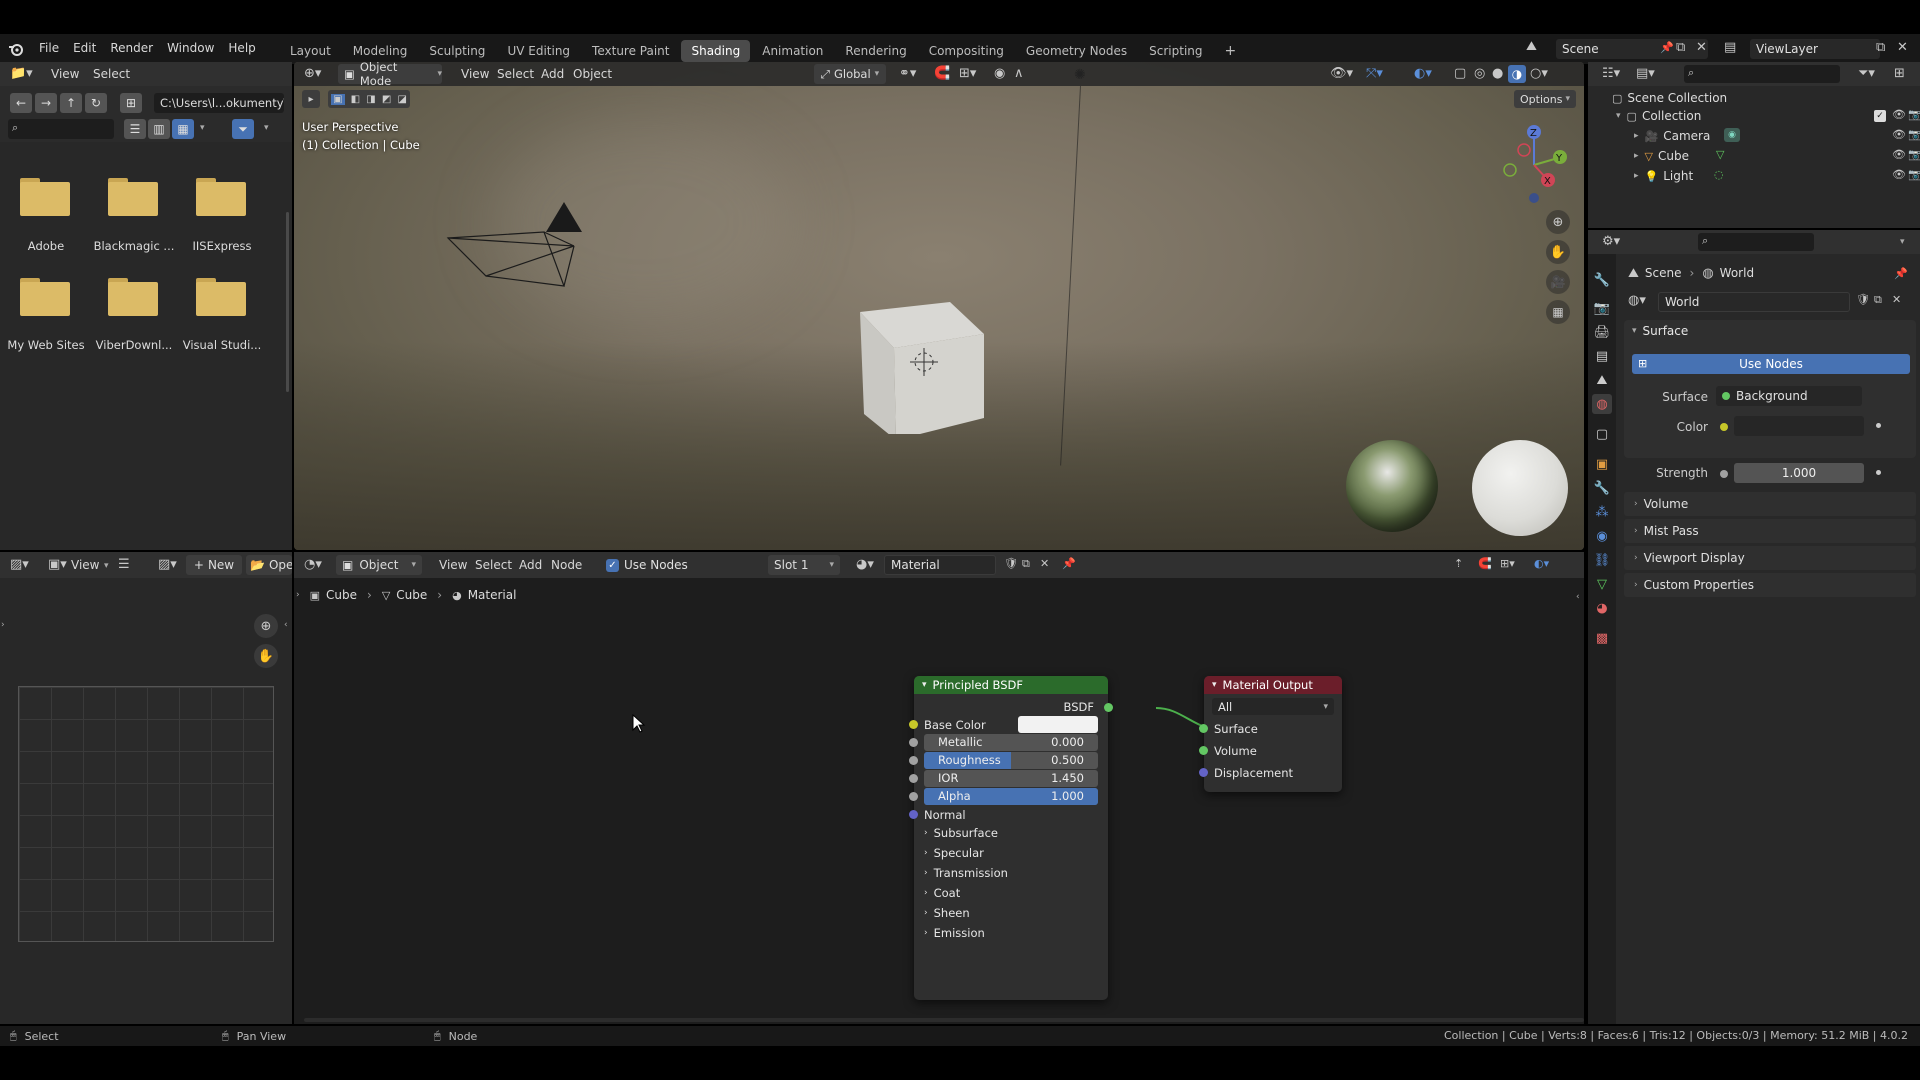 The width and height of the screenshot is (1920, 1080). I want to click on custom-properties-panel: › Custom Properties, so click(1770, 585).